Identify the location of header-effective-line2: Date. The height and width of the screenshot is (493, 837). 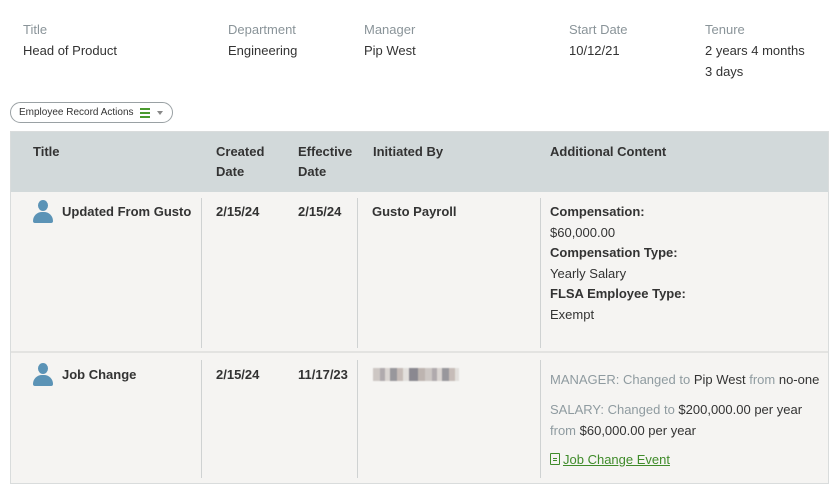
(312, 171).